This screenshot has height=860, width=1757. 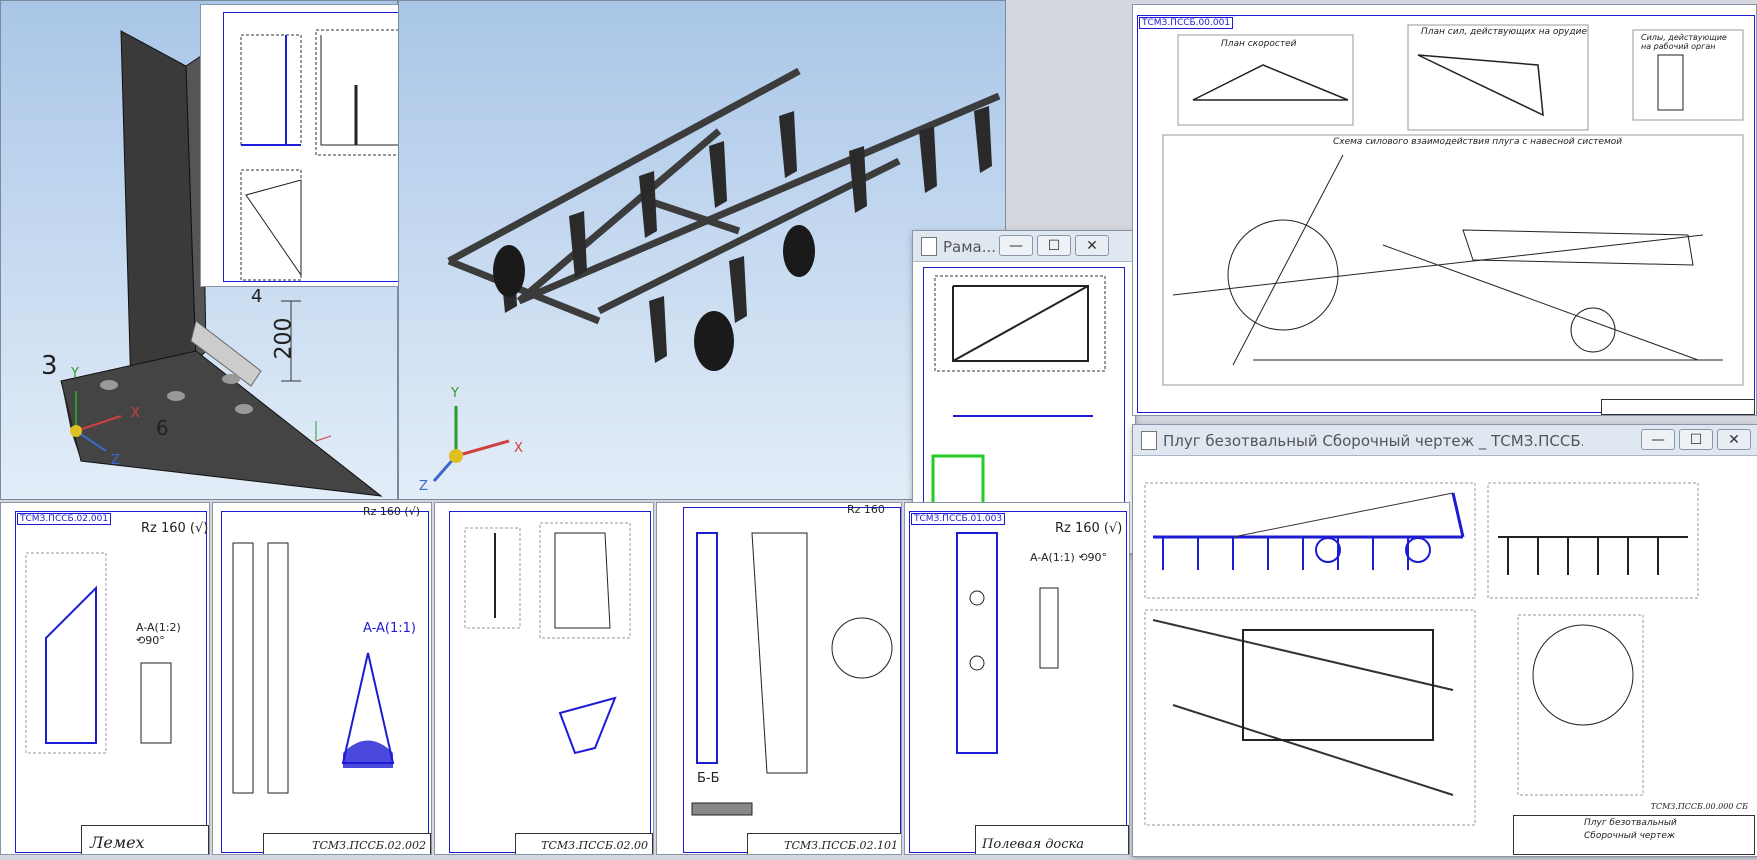 I want to click on title-block: ТСМЗ.ПССБ.02.00, so click(x=584, y=843).